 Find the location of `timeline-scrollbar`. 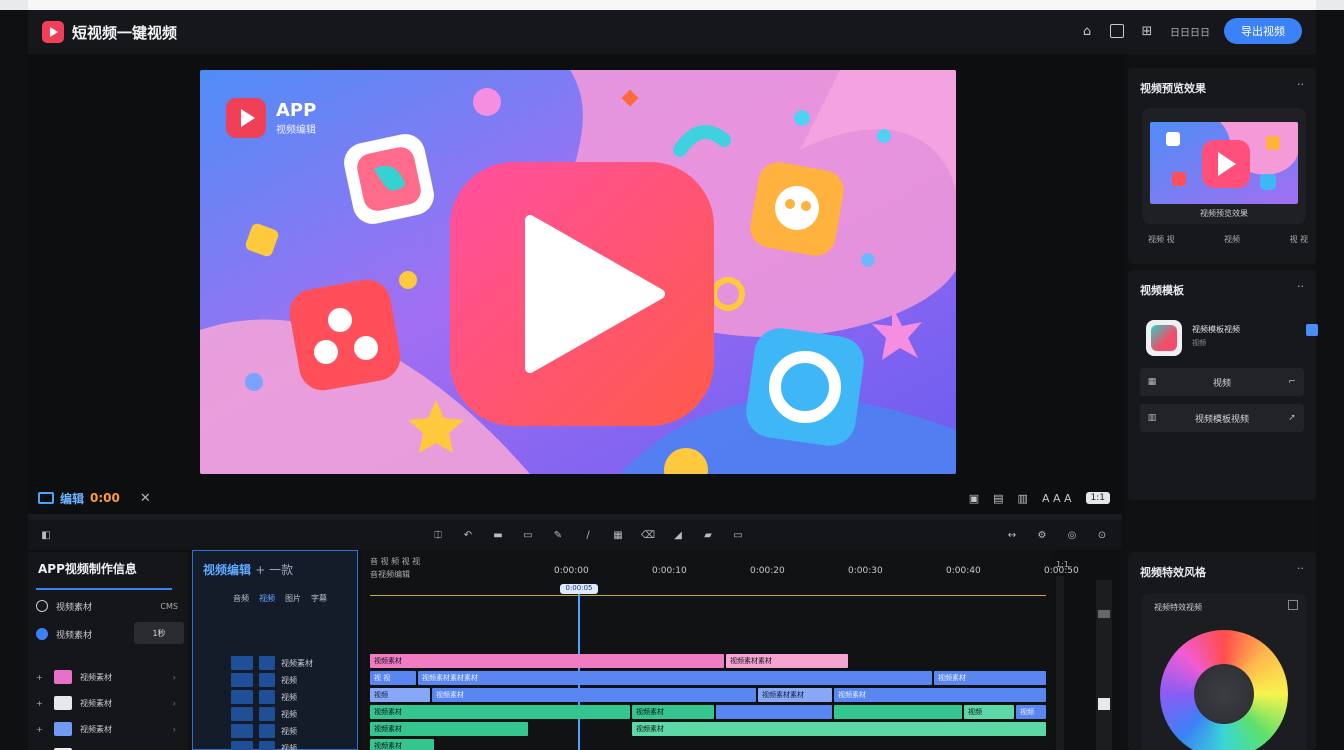

timeline-scrollbar is located at coordinates (1104, 665).